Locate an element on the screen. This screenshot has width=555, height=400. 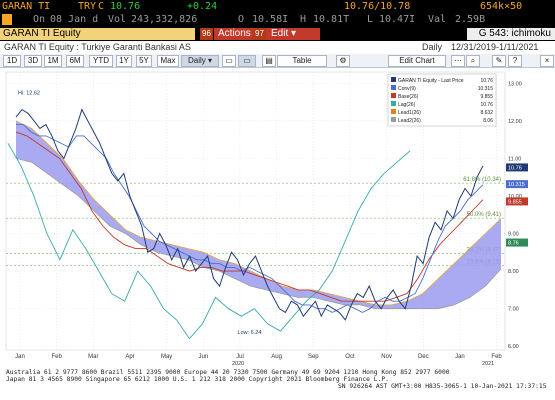
x-tick-label: Jul is located at coordinates (240, 357).